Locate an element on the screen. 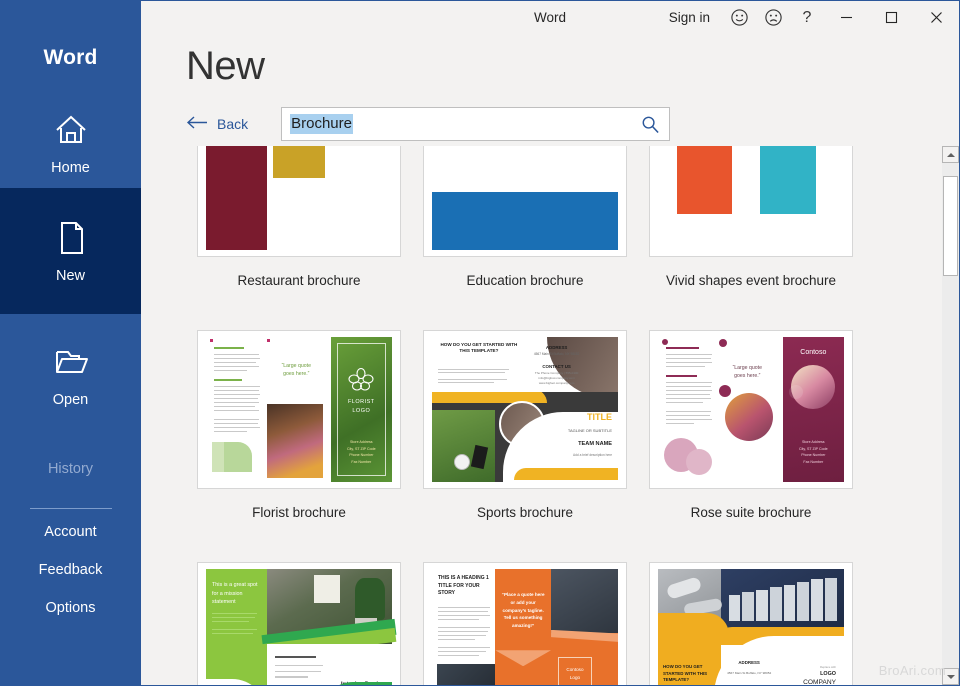 This screenshot has height=686, width=960. template-thumbnail: THIS IS A HEADING 1 TITLE FOR YOUR STORY is located at coordinates (525, 623).